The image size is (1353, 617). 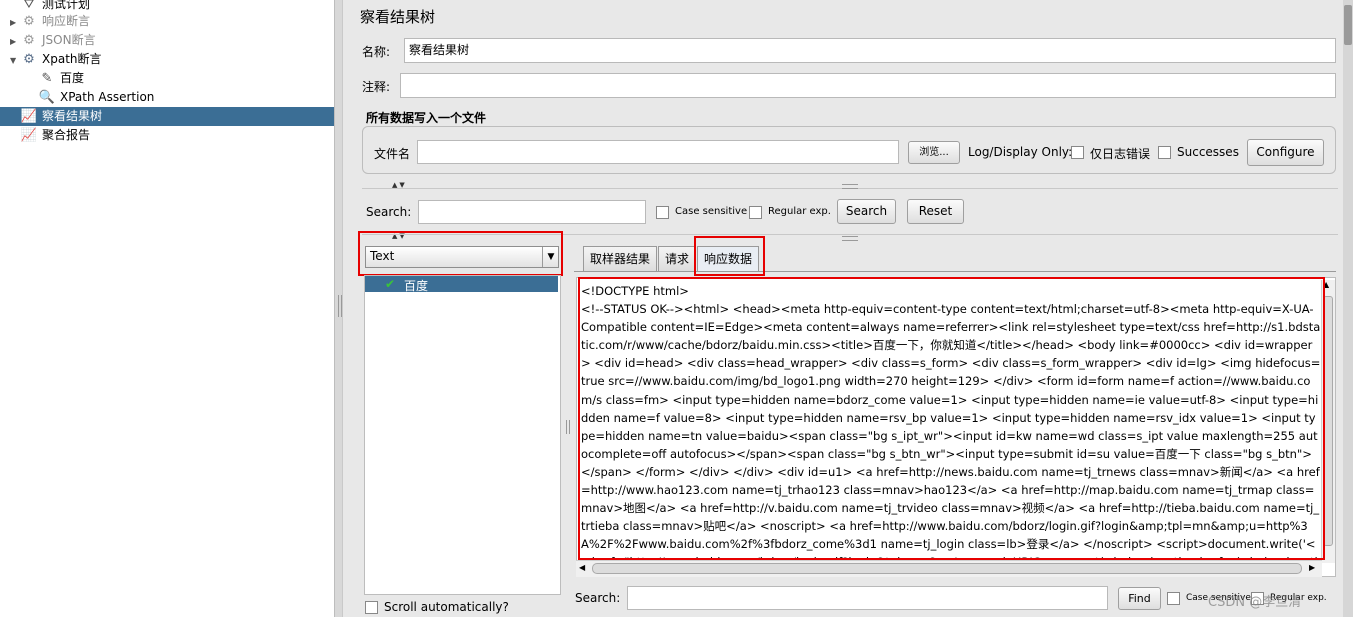 I want to click on split-pane-divider, so click(x=338, y=308).